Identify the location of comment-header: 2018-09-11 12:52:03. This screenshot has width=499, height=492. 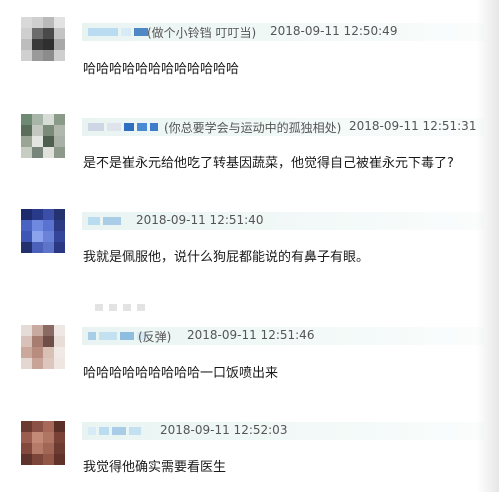
(283, 431).